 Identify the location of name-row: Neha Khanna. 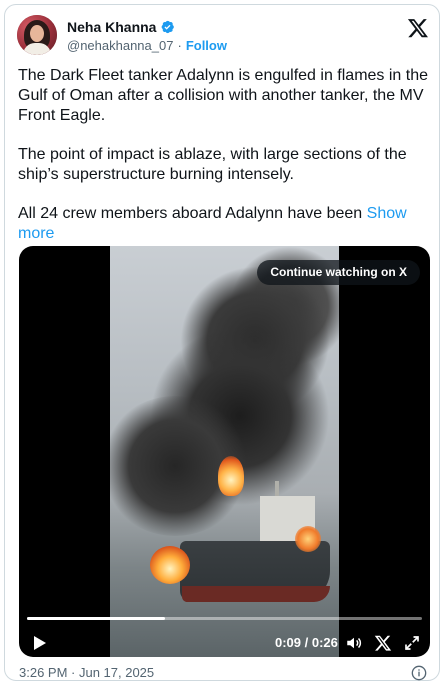
(121, 27).